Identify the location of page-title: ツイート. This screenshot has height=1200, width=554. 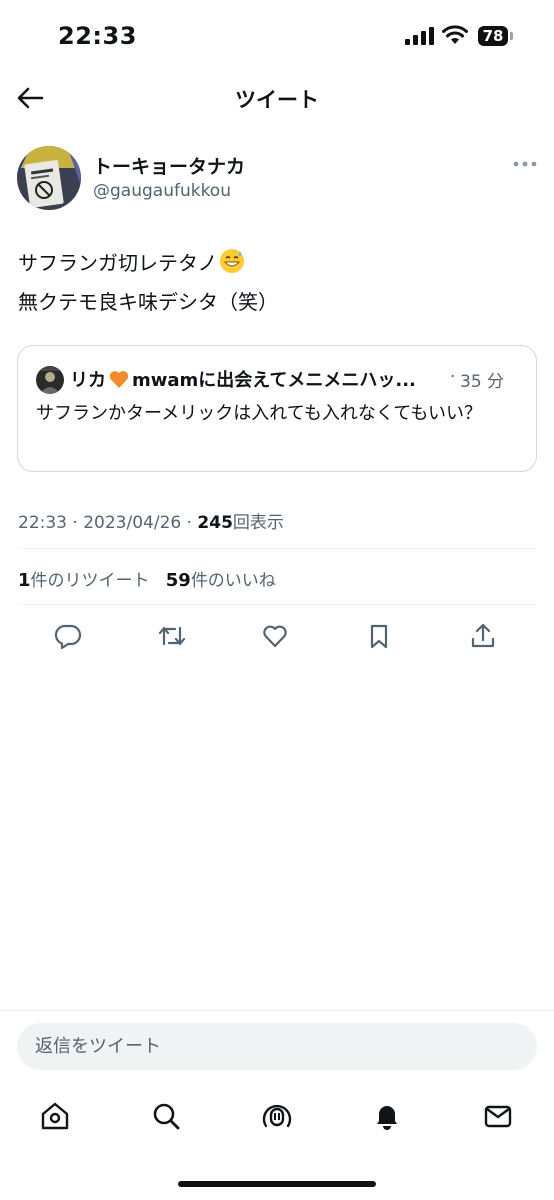
(277, 100).